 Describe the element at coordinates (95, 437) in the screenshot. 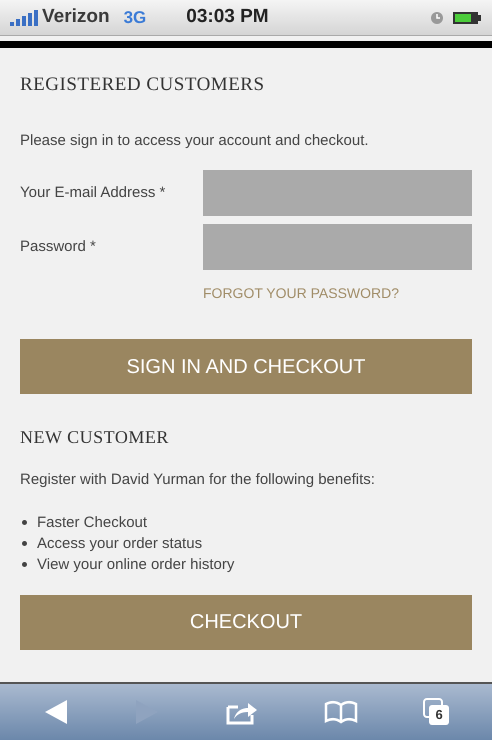

I see `section-title: NEW CUSTOMER` at that location.